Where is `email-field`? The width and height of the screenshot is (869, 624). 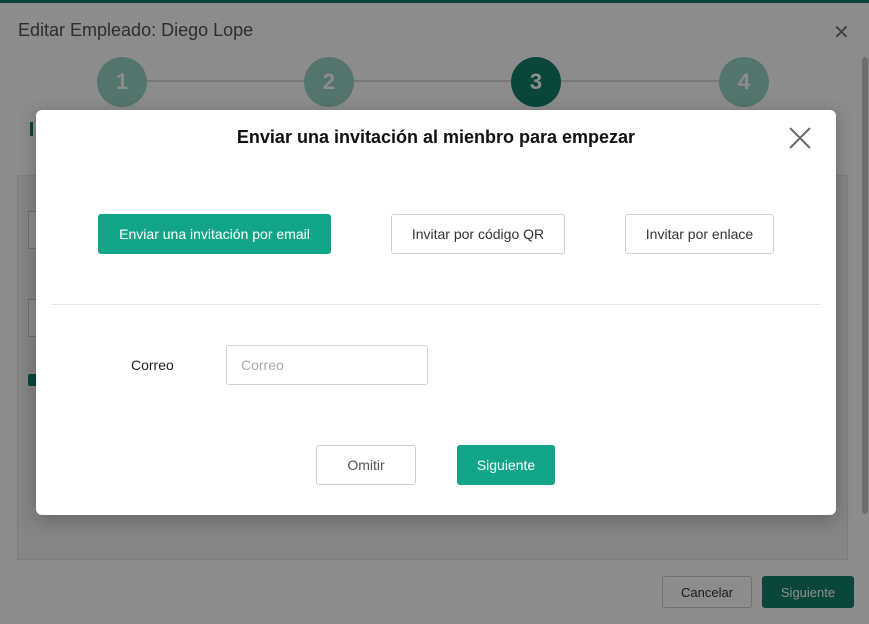
email-field is located at coordinates (327, 365).